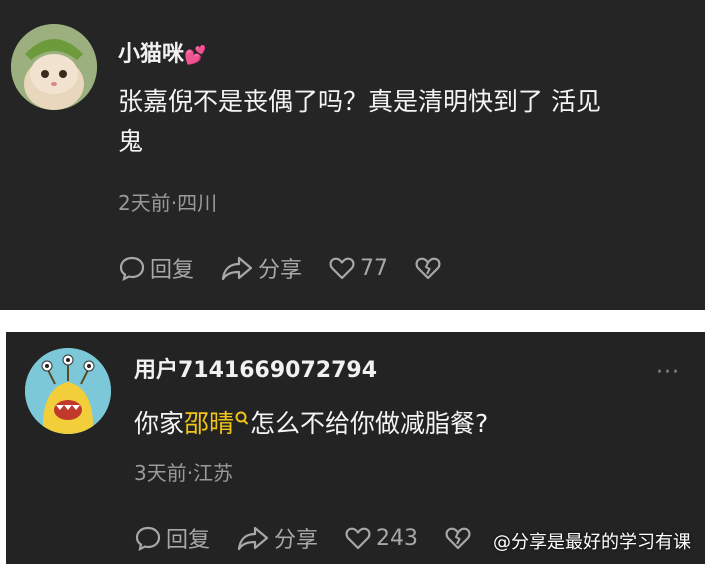 This screenshot has height=564, width=705. Describe the element at coordinates (159, 423) in the screenshot. I see `comment-text-before: 你家` at that location.